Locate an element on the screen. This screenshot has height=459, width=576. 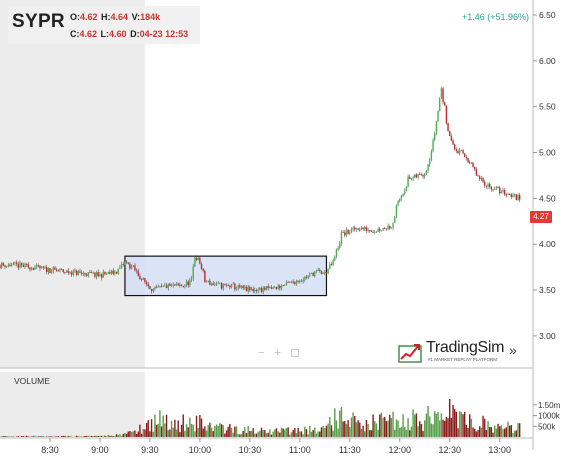
volume-label-short: V: is located at coordinates (136, 17).